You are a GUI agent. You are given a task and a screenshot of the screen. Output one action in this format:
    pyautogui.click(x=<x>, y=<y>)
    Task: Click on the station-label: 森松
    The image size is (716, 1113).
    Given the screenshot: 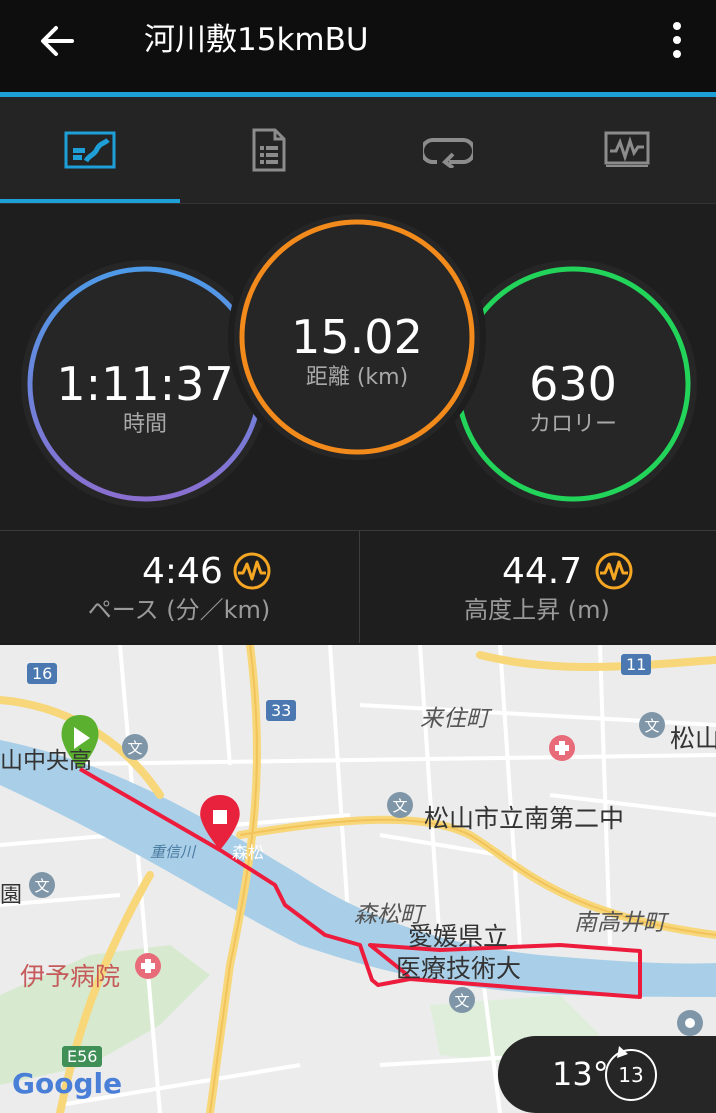 What is the action you would take?
    pyautogui.click(x=248, y=852)
    